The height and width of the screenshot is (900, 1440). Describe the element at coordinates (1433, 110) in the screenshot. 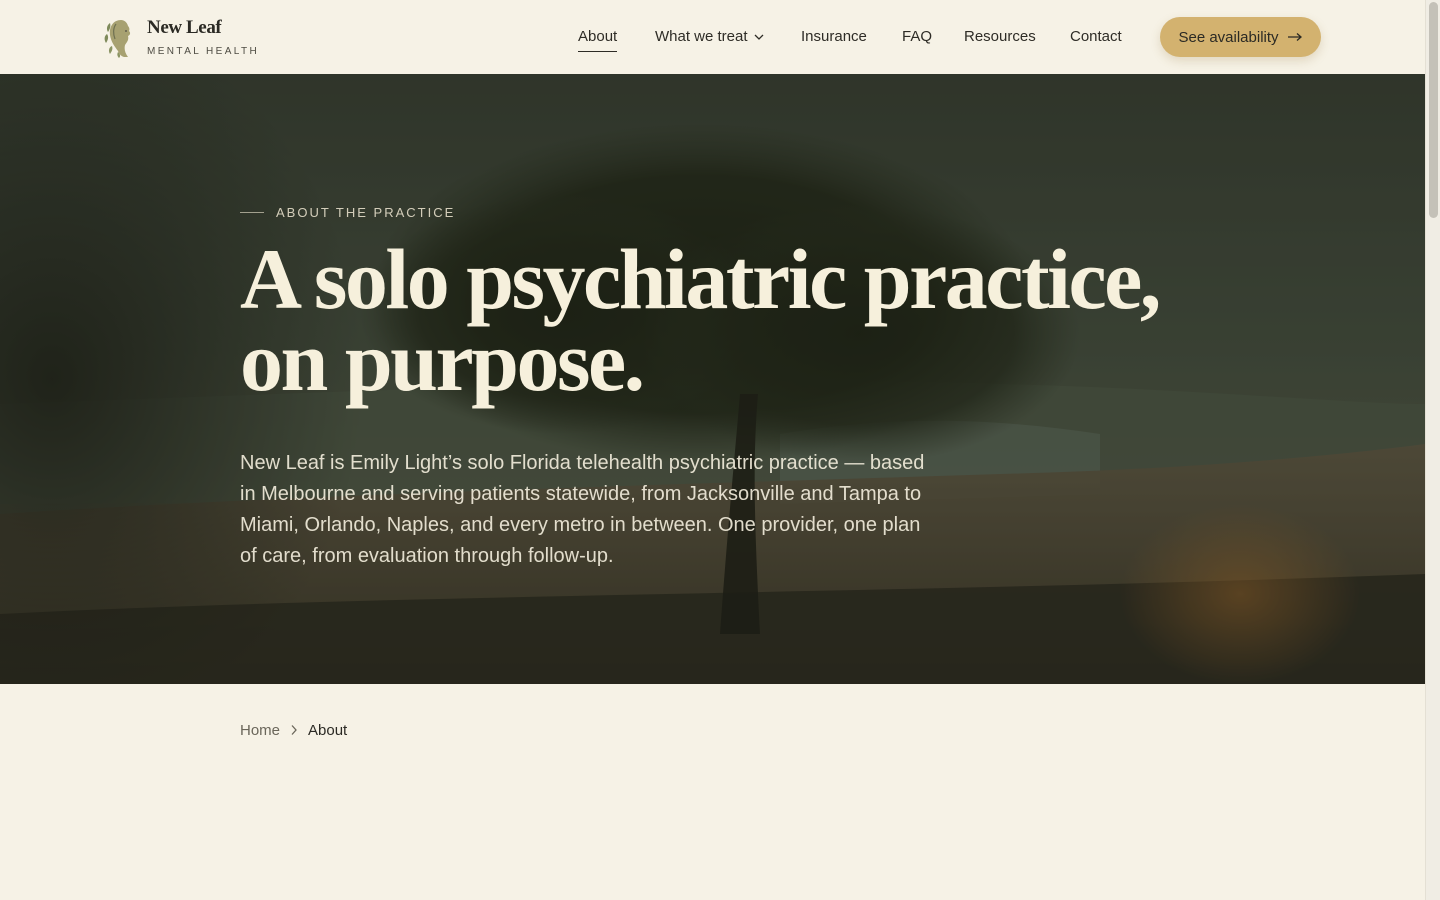

I see `scrollbar-thumb` at that location.